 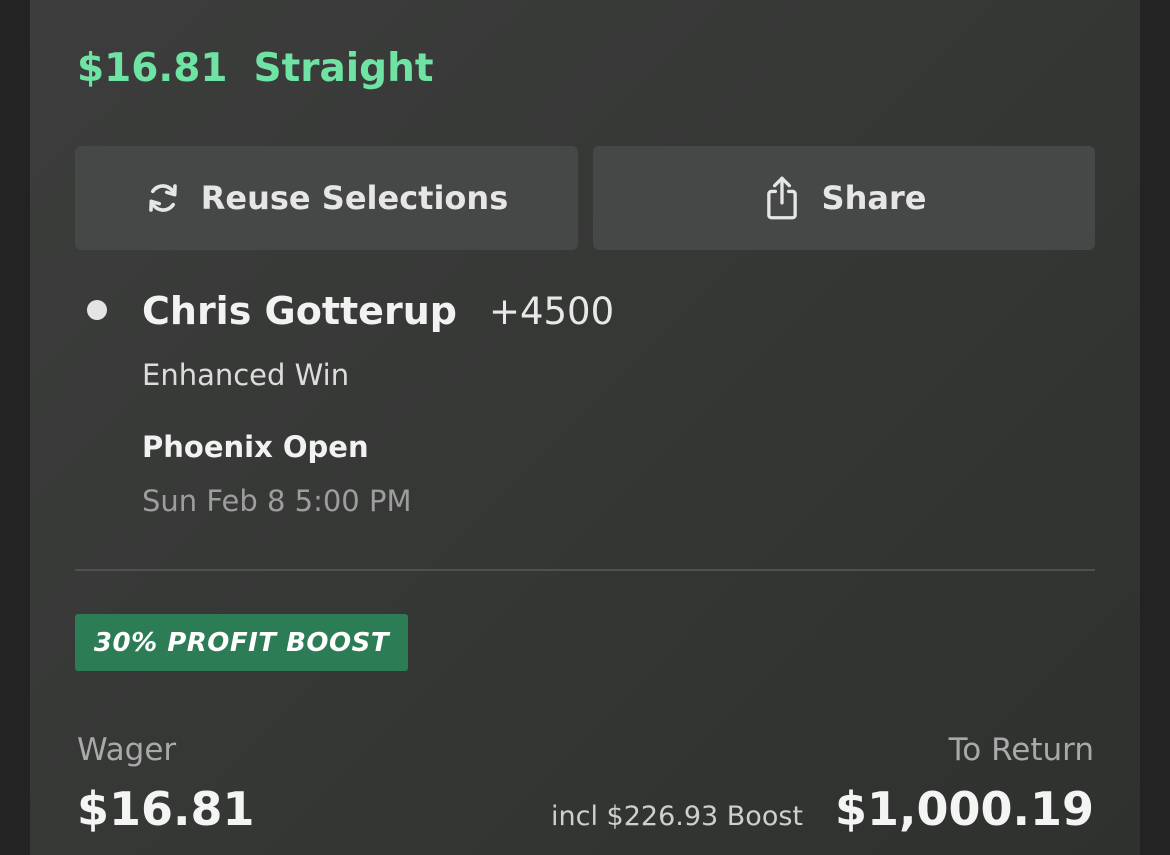 I want to click on to-return-value: $1,000.19, so click(x=964, y=809).